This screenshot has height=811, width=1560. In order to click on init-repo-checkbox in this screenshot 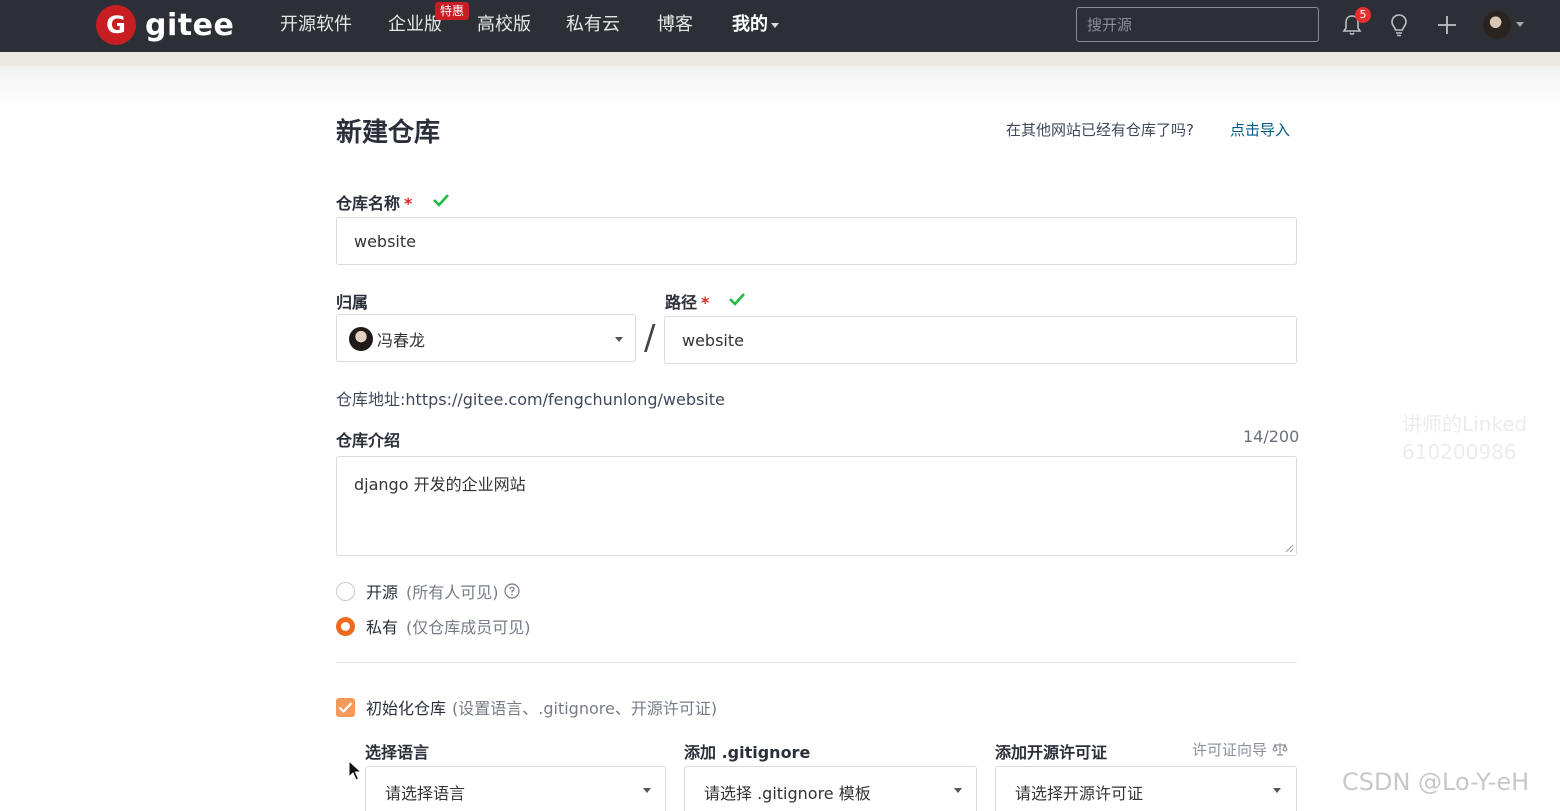, I will do `click(345, 707)`.